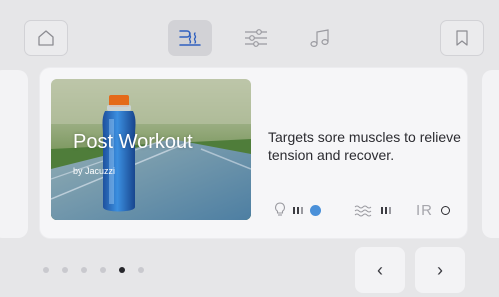  I want to click on settings-sliders-icon, so click(256, 38).